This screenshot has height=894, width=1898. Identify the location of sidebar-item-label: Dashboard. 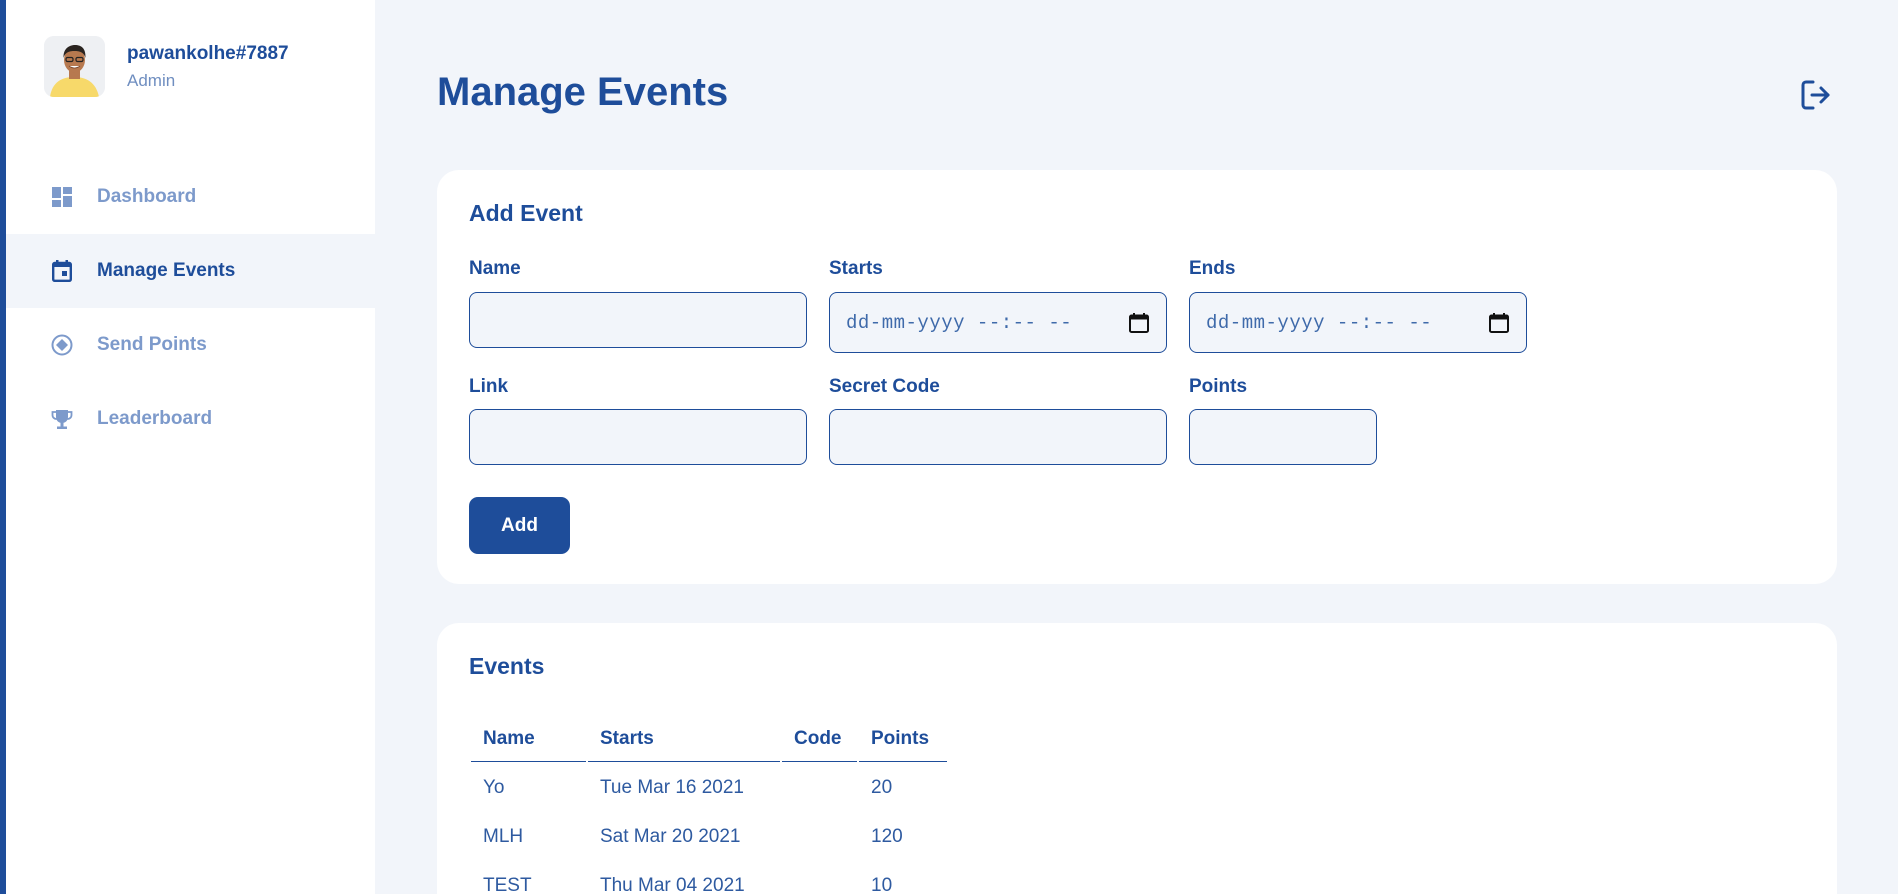
(147, 196).